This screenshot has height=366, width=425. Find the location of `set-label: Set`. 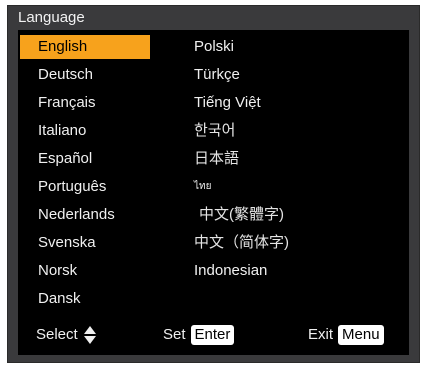

set-label: Set is located at coordinates (174, 334).